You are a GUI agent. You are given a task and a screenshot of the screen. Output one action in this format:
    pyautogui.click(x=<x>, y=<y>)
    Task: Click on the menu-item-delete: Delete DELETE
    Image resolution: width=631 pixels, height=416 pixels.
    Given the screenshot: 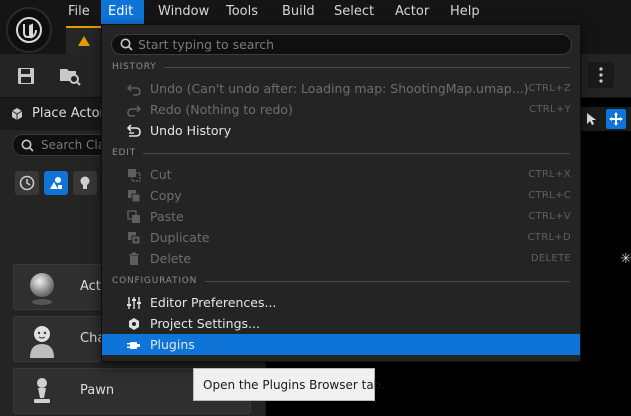 What is the action you would take?
    pyautogui.click(x=341, y=258)
    